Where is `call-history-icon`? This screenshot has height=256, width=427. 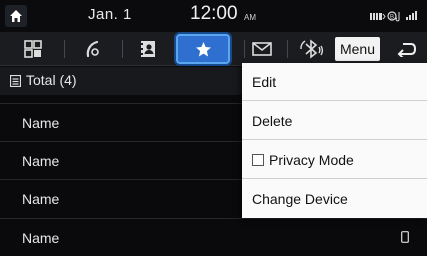 call-history-icon is located at coordinates (92, 49).